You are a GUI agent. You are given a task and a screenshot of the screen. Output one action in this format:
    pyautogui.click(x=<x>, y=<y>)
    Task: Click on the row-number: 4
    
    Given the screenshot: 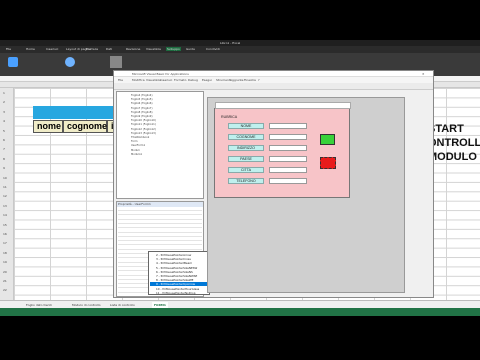 What is the action you would take?
    pyautogui.click(x=4, y=121)
    